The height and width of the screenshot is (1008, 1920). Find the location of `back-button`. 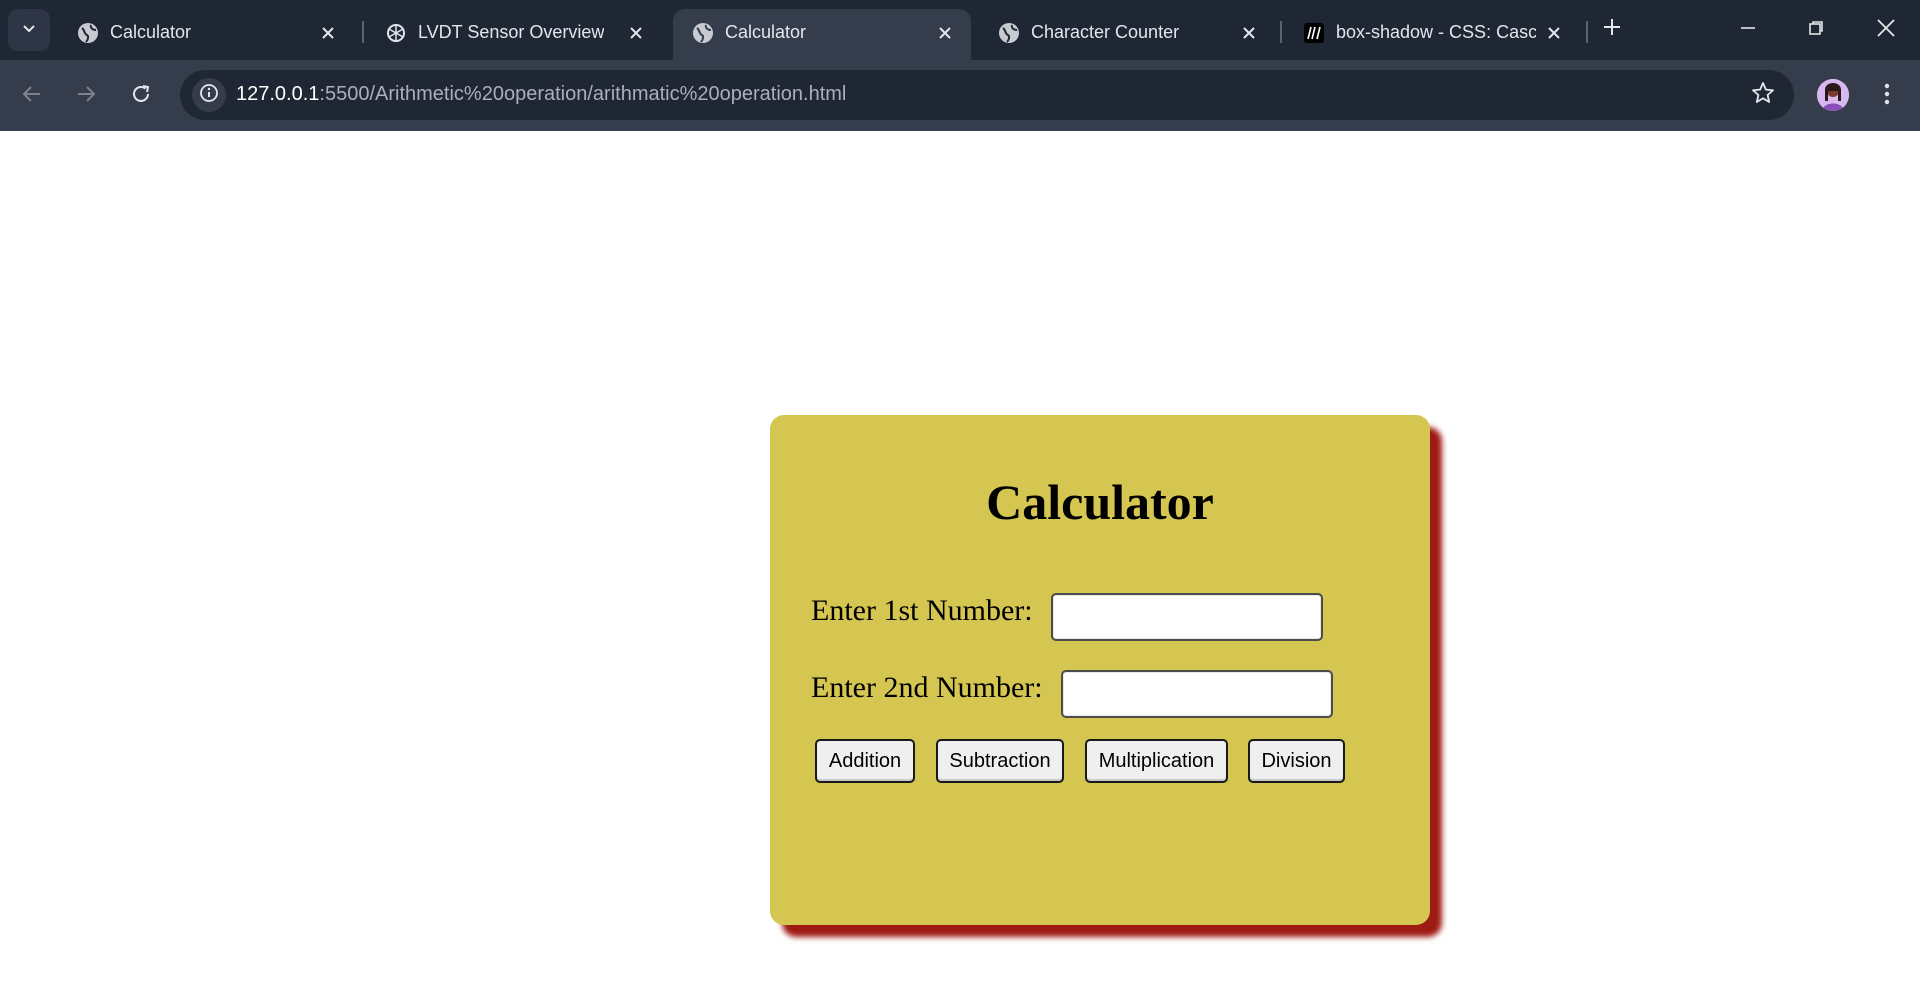

back-button is located at coordinates (32, 96).